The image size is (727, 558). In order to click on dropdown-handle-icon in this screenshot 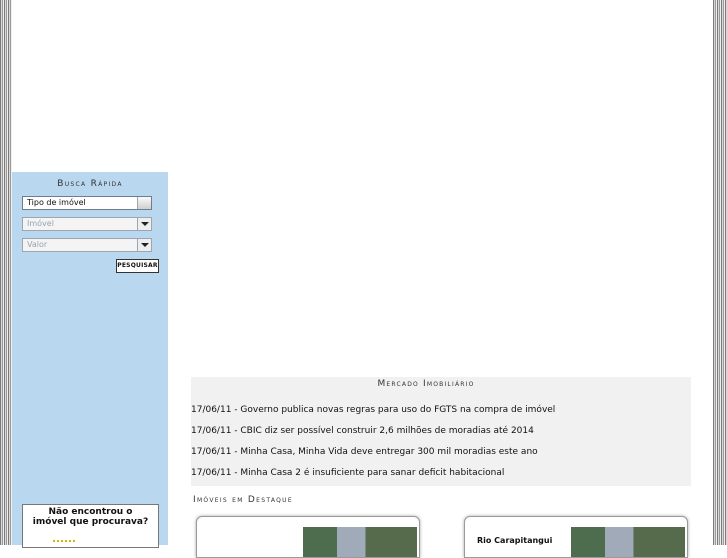, I will do `click(144, 203)`.